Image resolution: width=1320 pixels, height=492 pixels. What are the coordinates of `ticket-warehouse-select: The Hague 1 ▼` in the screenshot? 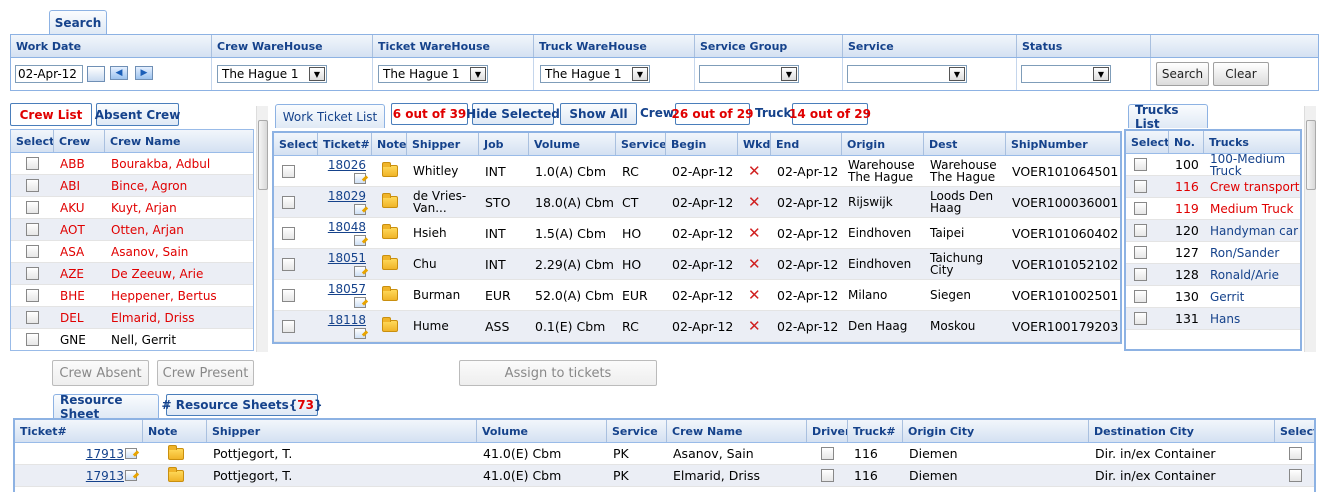 It's located at (433, 74).